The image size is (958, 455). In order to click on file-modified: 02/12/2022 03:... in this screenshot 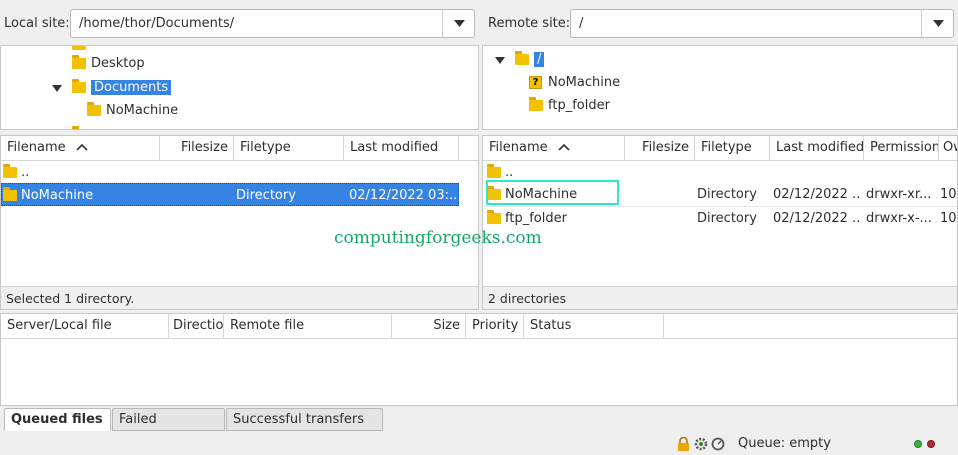, I will do `click(403, 195)`.